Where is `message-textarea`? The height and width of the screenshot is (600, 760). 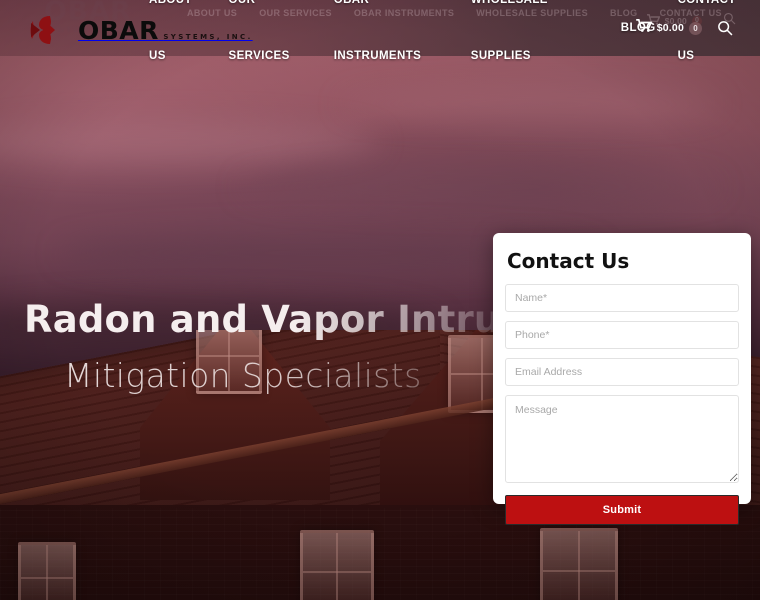
message-textarea is located at coordinates (622, 439).